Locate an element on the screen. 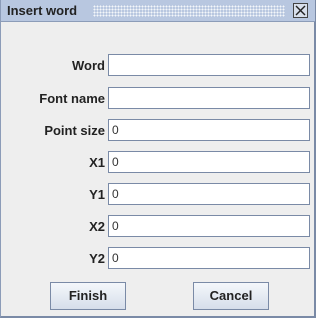 The height and width of the screenshot is (322, 322). font-name-input is located at coordinates (209, 98).